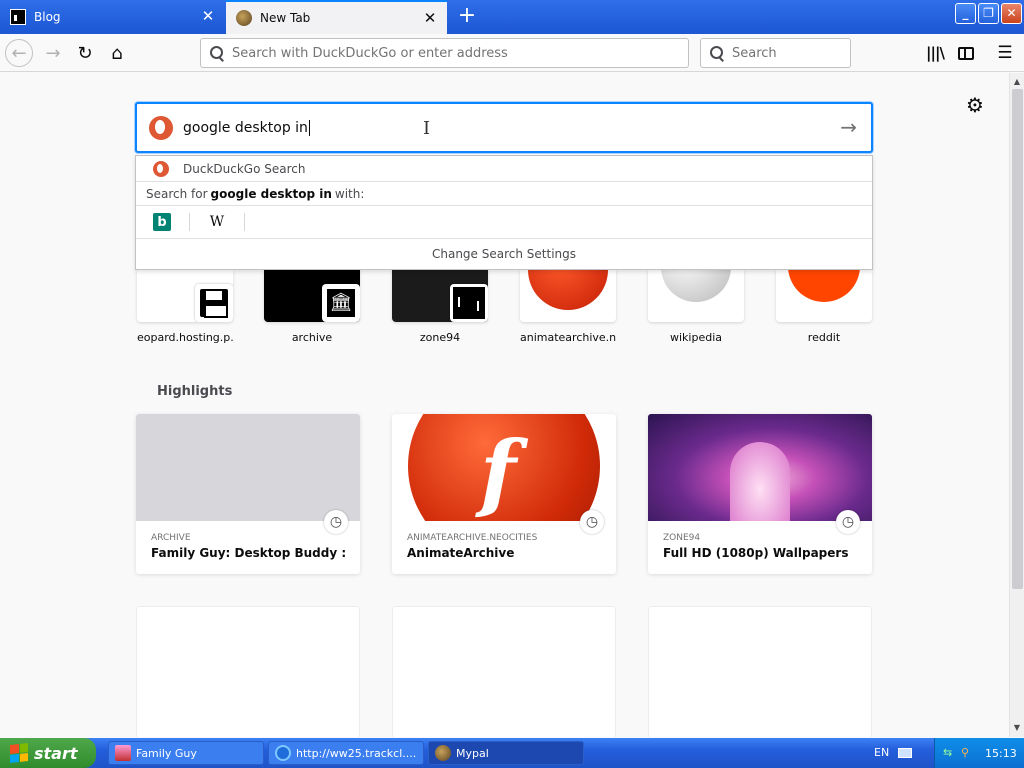  Describe the element at coordinates (341, 303) in the screenshot. I see `site-badge: 🏛` at that location.